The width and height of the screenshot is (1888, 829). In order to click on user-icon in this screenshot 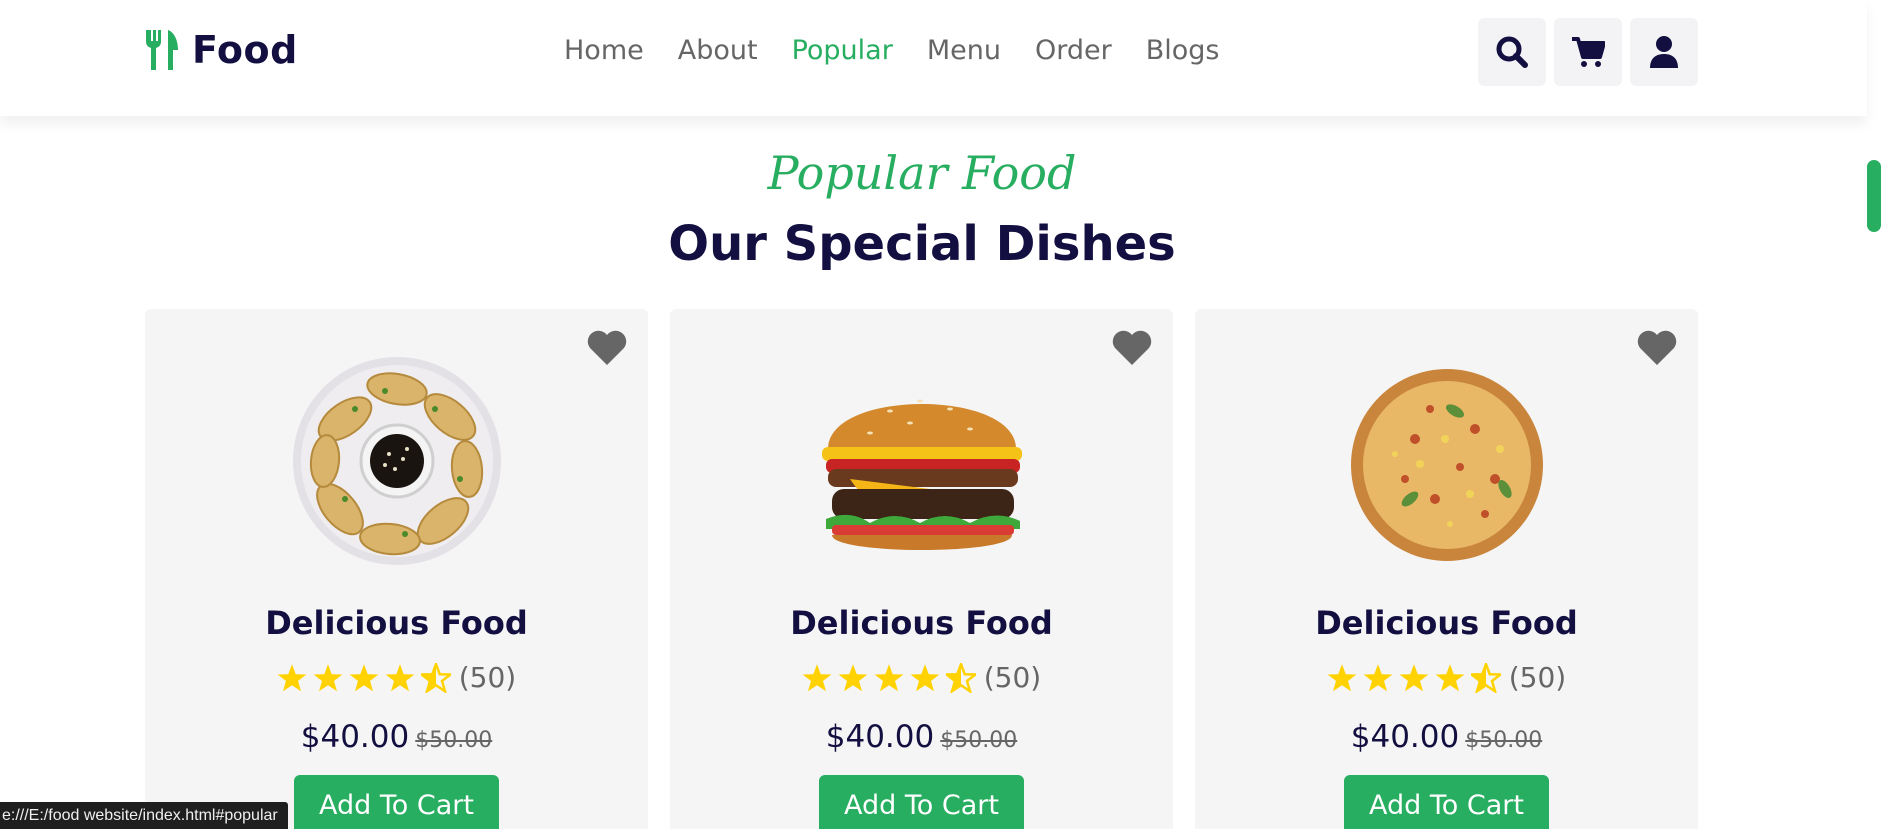, I will do `click(1664, 52)`.